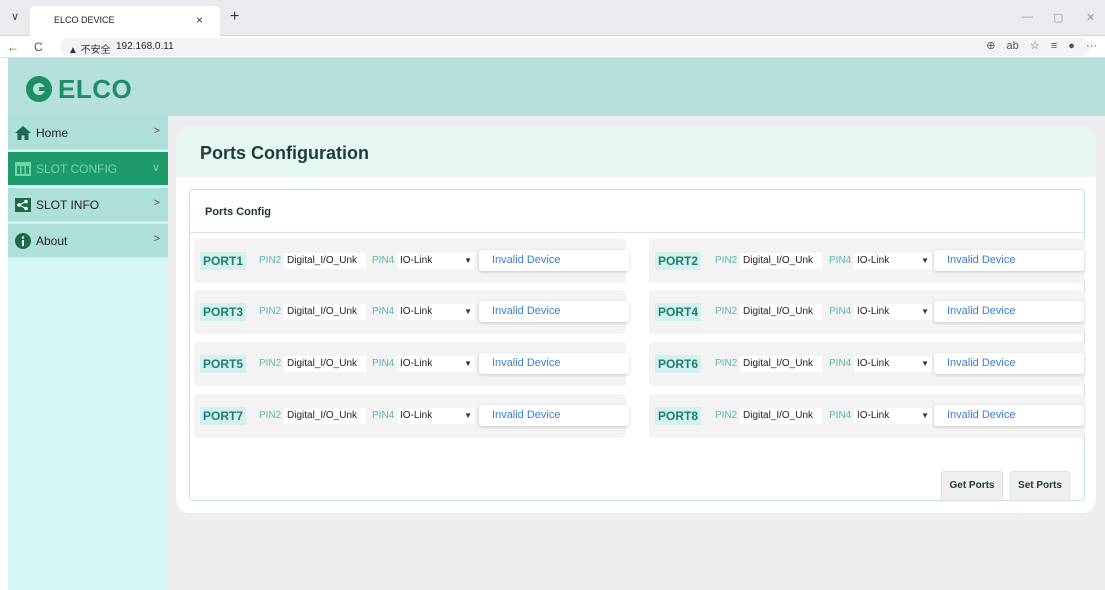  Describe the element at coordinates (990, 46) in the screenshot. I see `translate-icon: ⊕` at that location.